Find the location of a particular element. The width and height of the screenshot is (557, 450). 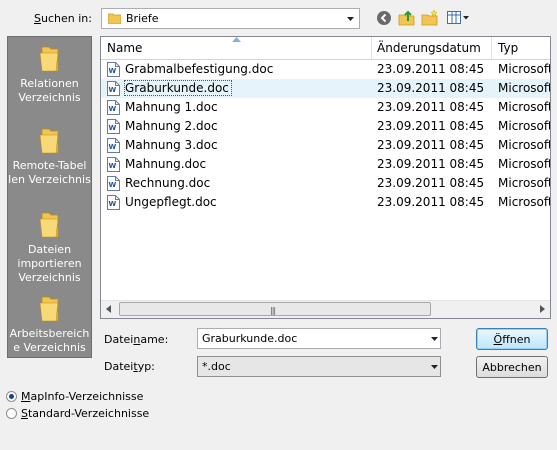

place-dateien-importieren: Dateien importieren Verzeichnis is located at coordinates (49, 247).